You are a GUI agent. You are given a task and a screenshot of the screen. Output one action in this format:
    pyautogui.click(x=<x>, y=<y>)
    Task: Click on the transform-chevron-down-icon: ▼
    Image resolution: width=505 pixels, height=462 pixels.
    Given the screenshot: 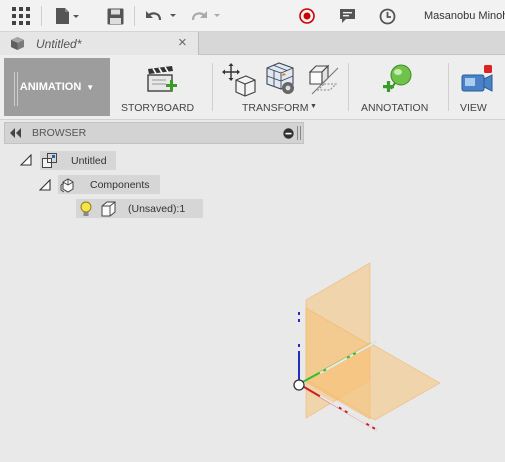 What is the action you would take?
    pyautogui.click(x=313, y=106)
    